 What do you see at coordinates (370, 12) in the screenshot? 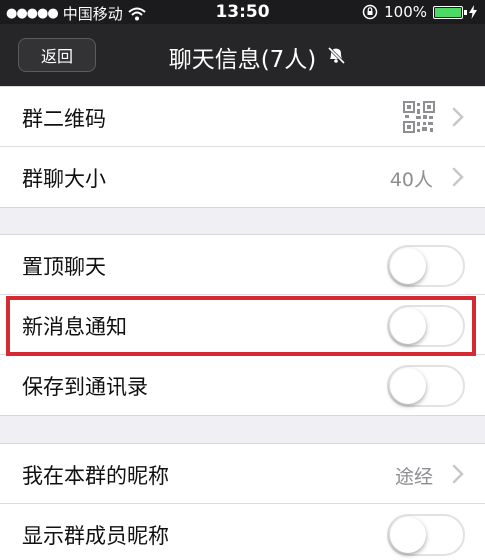
I see `rotation-lock-icon` at bounding box center [370, 12].